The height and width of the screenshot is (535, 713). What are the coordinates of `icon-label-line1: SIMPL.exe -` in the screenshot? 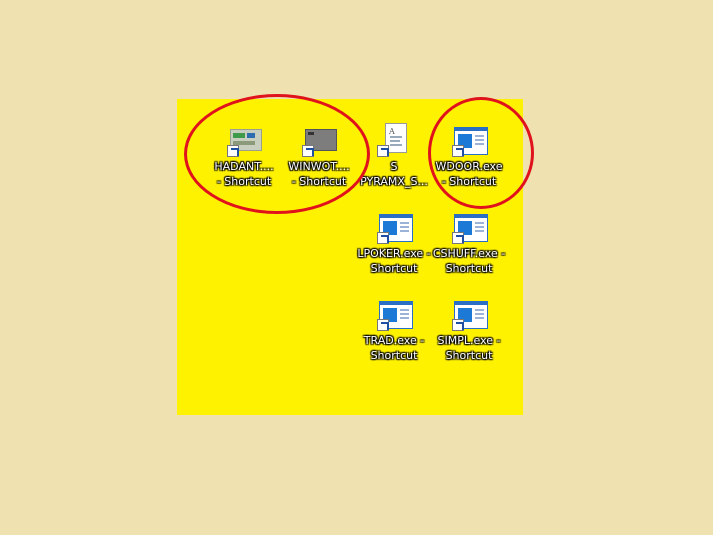 It's located at (469, 340).